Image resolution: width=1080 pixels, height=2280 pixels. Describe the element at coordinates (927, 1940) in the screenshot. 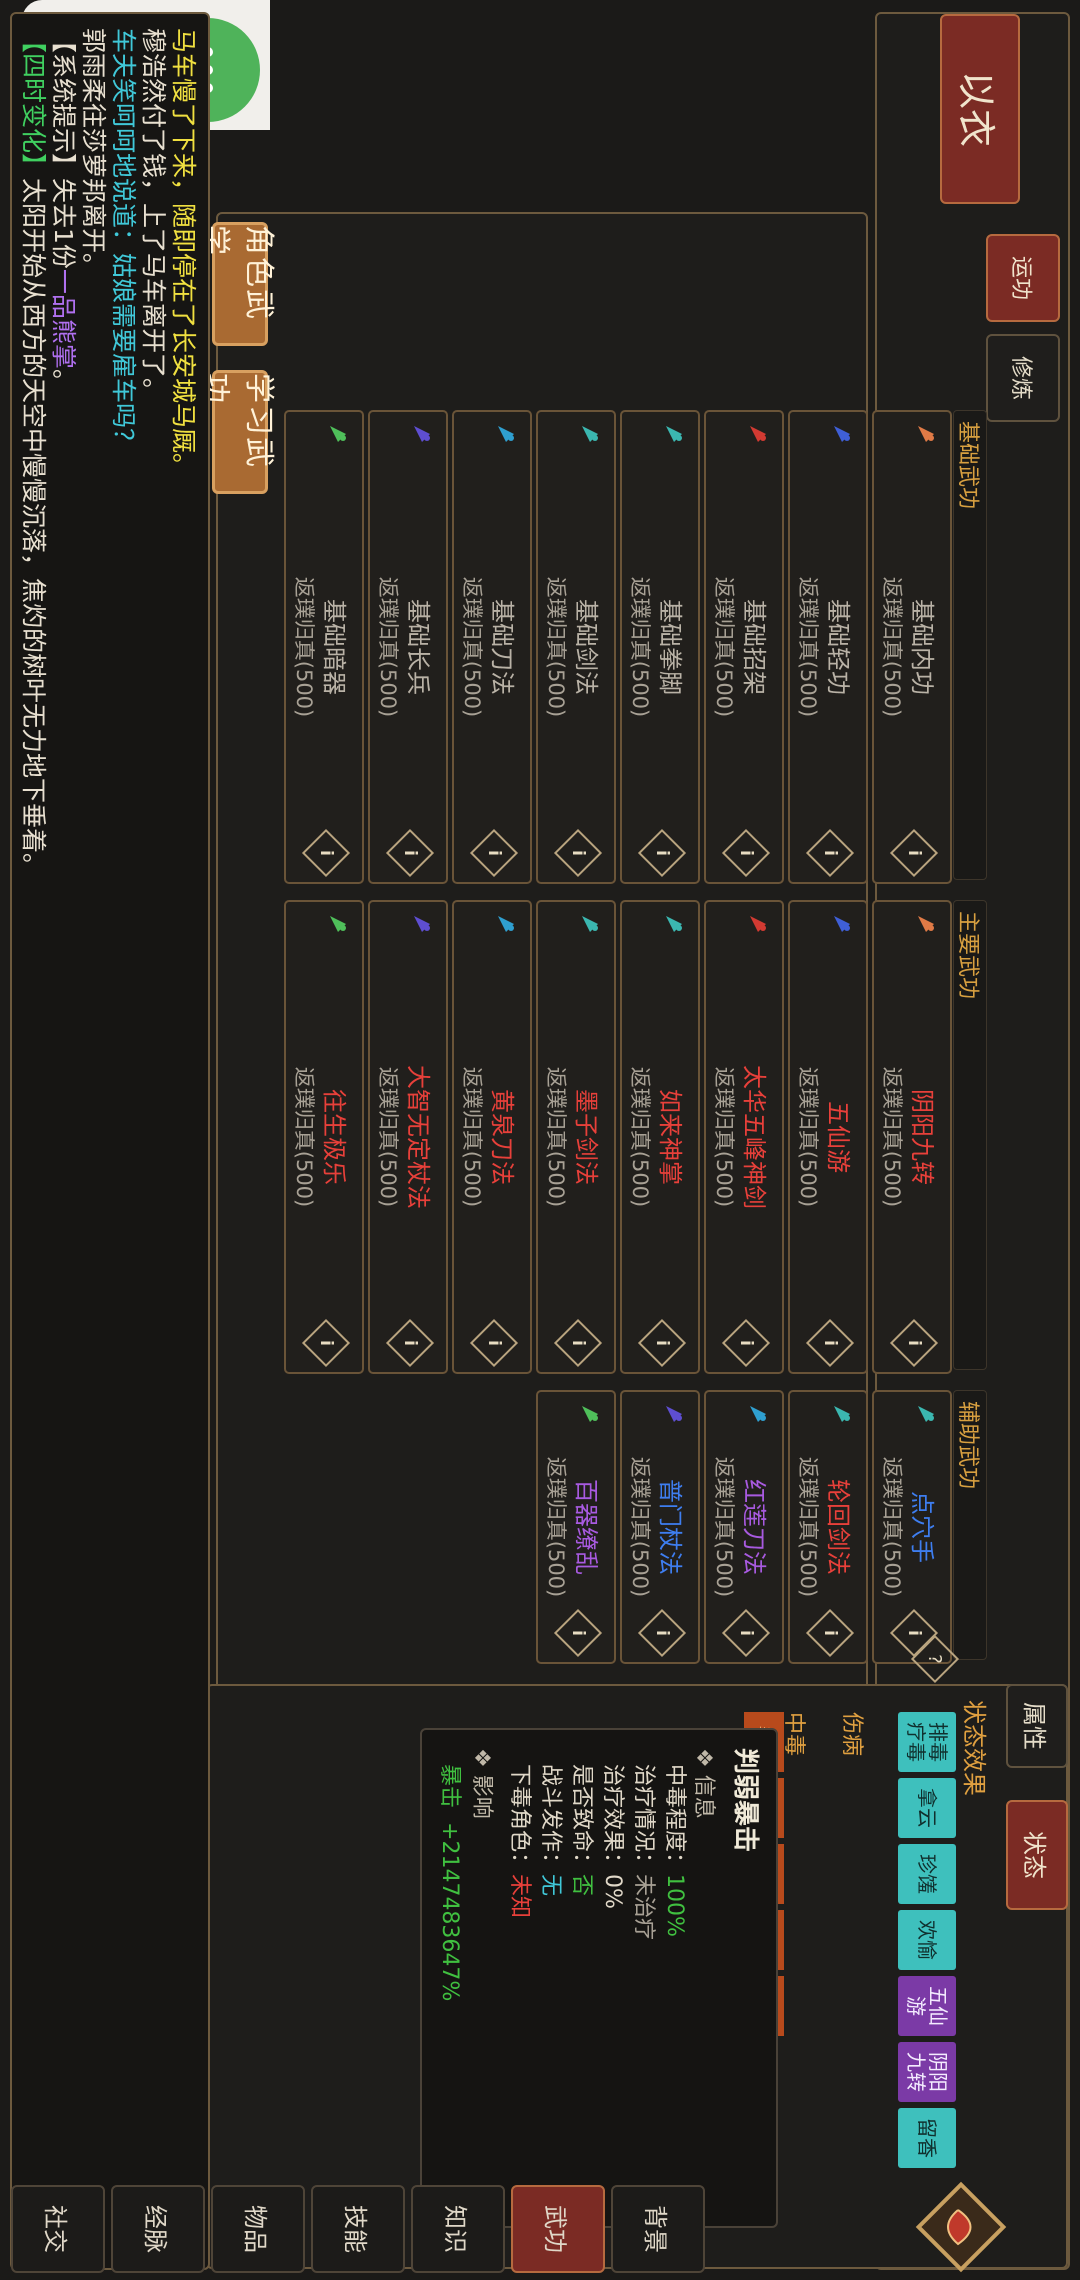

I see `status-chip: 欢愉` at that location.